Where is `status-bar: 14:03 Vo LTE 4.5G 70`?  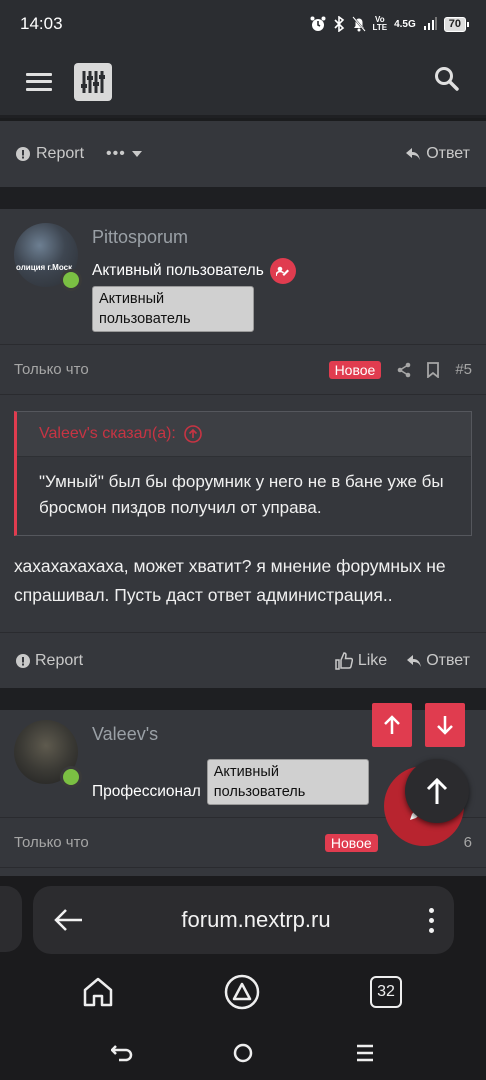
status-bar: 14:03 Vo LTE 4.5G 70 is located at coordinates (243, 24).